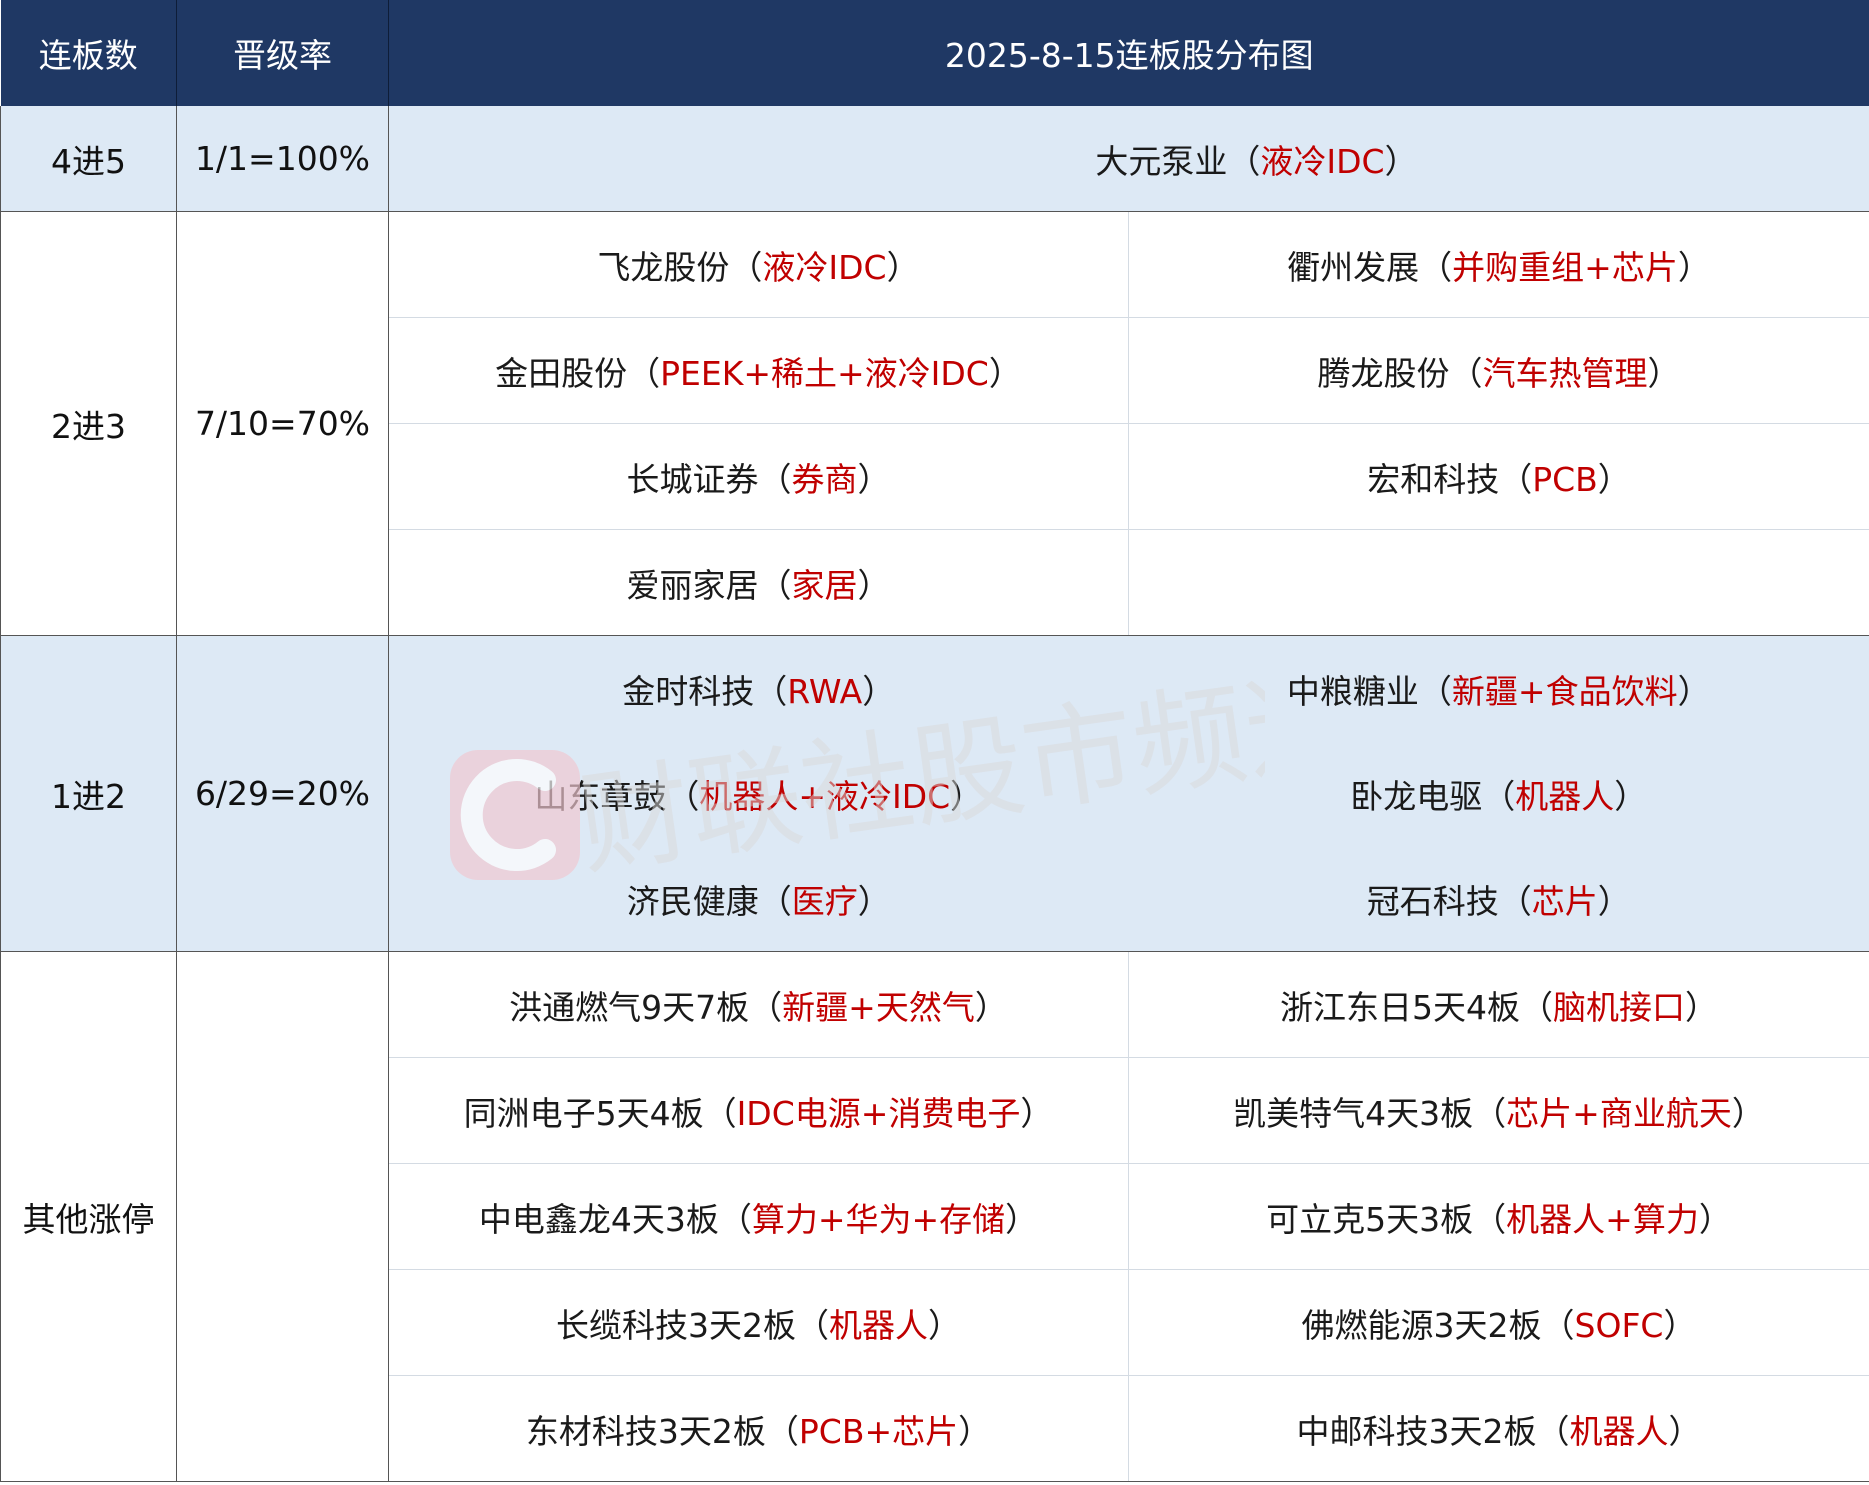 This screenshot has width=1869, height=1485. What do you see at coordinates (88, 423) in the screenshot?
I see `level-cell: 2进3` at bounding box center [88, 423].